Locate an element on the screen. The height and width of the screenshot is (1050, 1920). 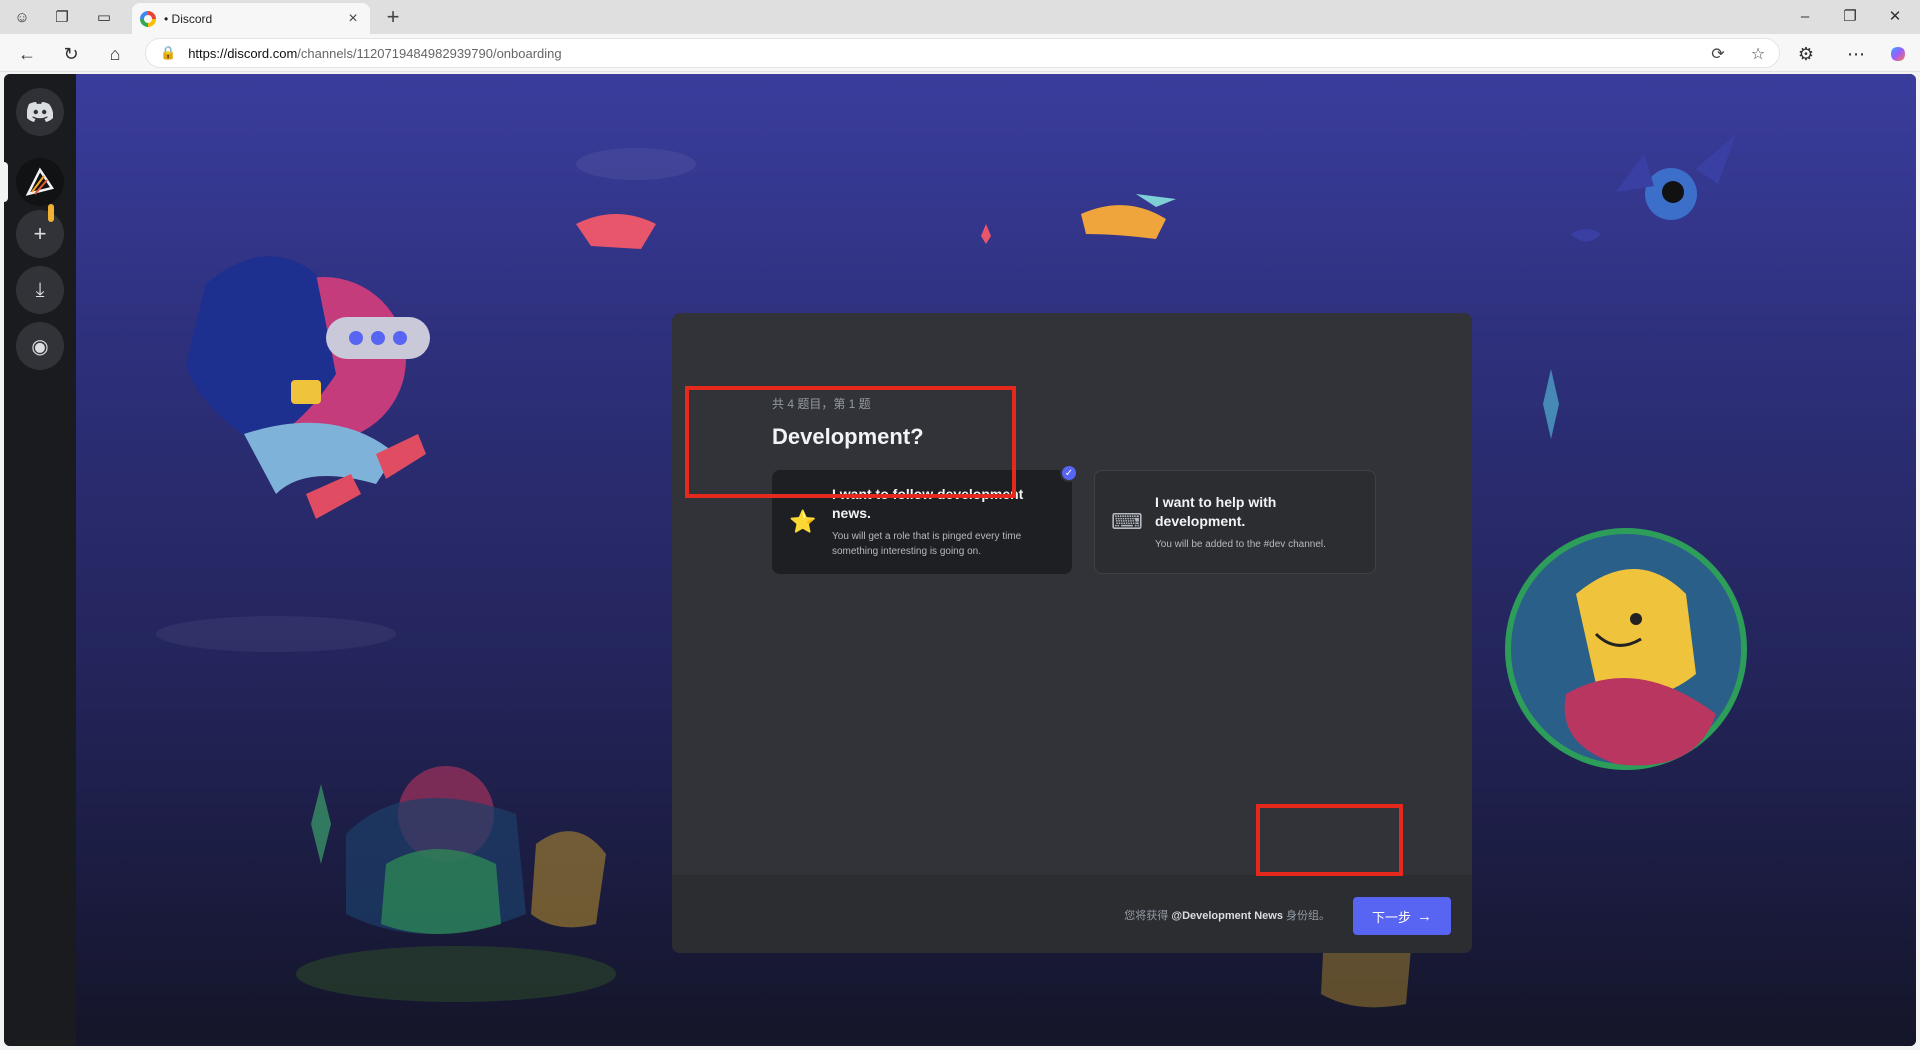
role-grant-note: 您将获得 @Development News 身份组。 is located at coordinates (1227, 915).